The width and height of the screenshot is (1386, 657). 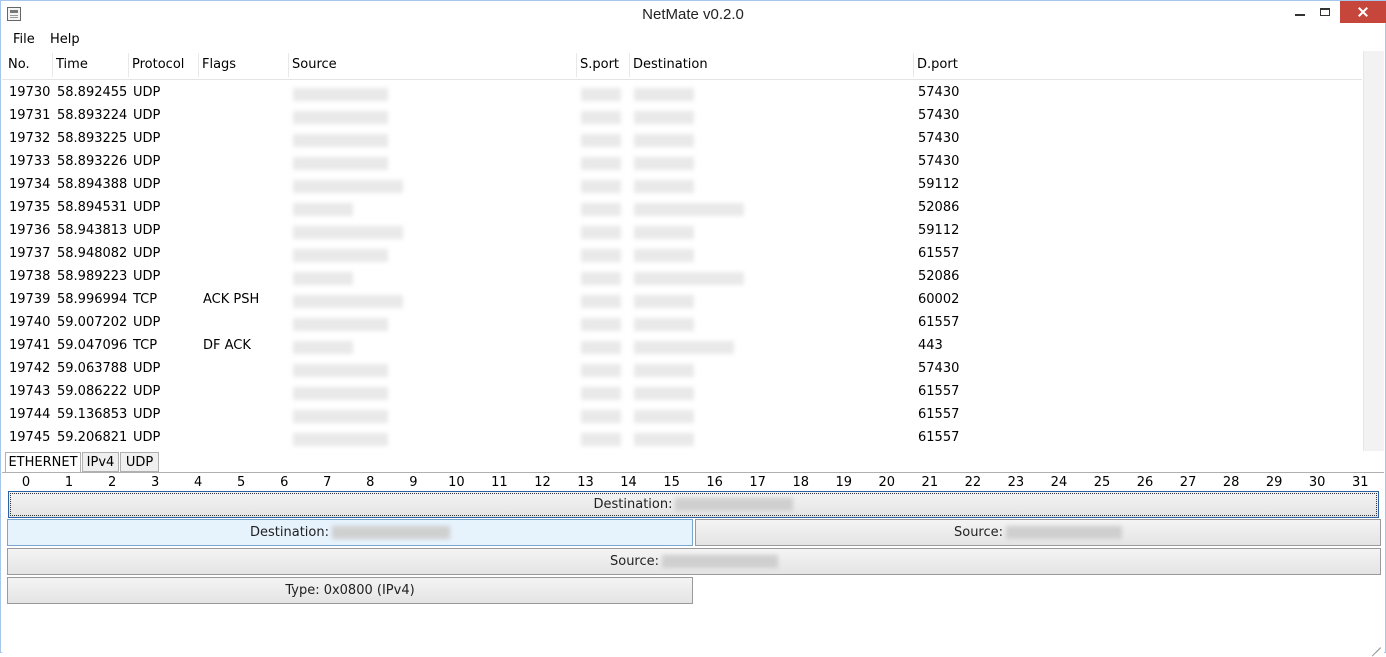 I want to click on cell-dport: 52086, so click(x=939, y=276).